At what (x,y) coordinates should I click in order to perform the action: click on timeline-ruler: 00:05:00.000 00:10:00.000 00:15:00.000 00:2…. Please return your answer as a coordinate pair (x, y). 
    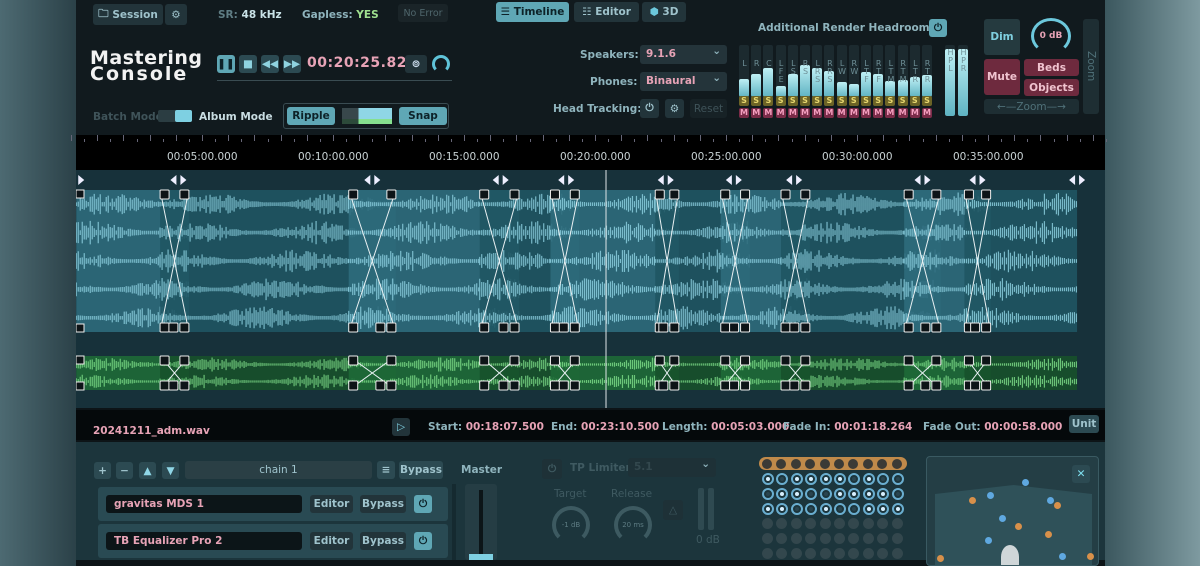
    Looking at the image, I should click on (589, 152).